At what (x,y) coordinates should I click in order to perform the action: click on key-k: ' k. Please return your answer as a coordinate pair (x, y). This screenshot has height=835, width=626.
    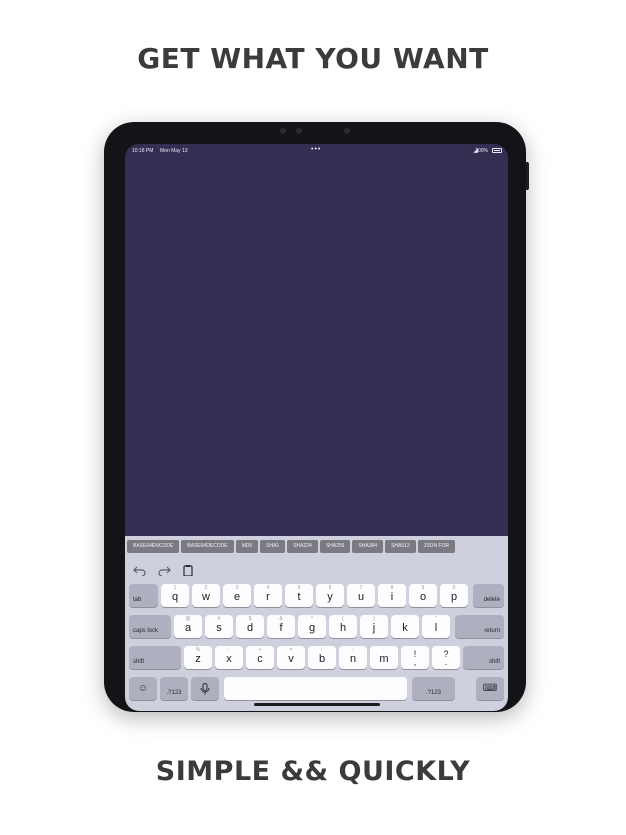
    Looking at the image, I should click on (405, 626).